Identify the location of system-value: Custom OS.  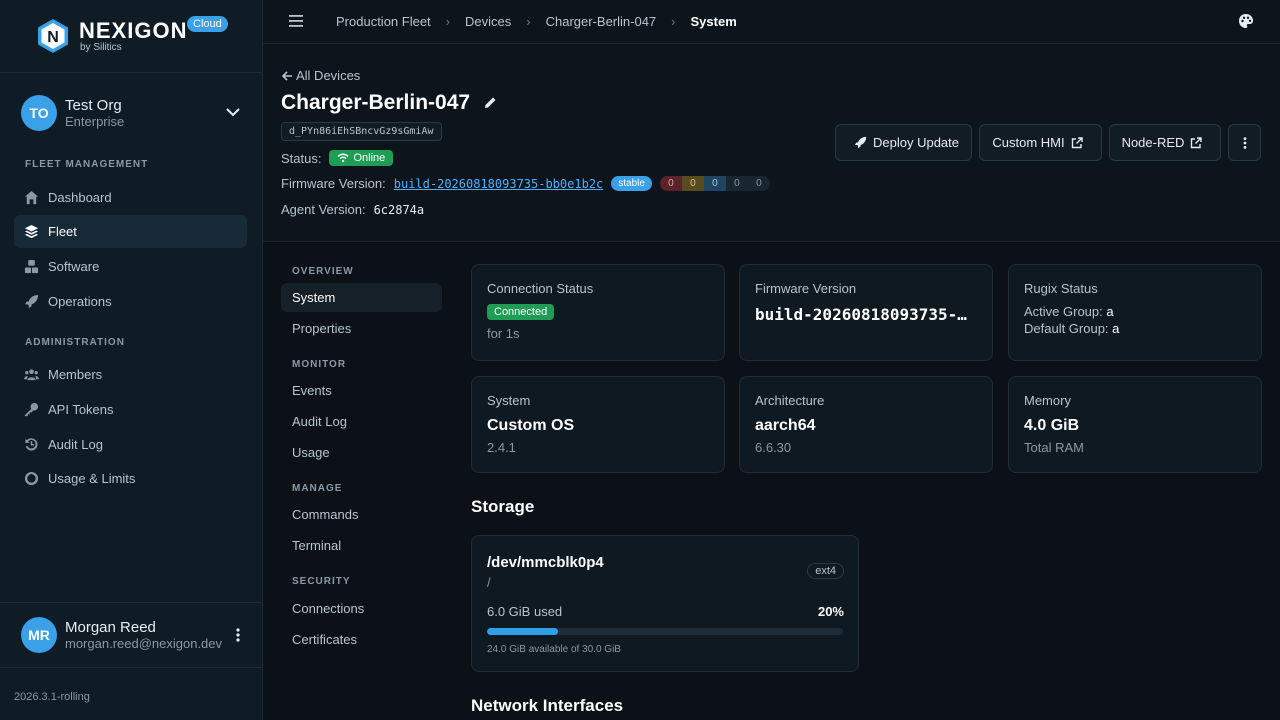
(531, 425).